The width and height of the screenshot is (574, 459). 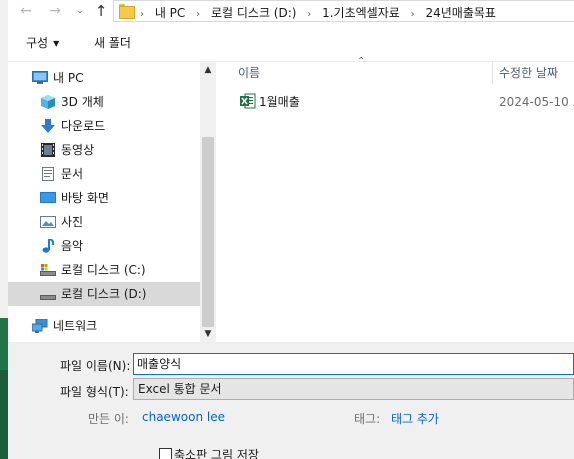 I want to click on nav-item-pictures: 사진, so click(x=104, y=222).